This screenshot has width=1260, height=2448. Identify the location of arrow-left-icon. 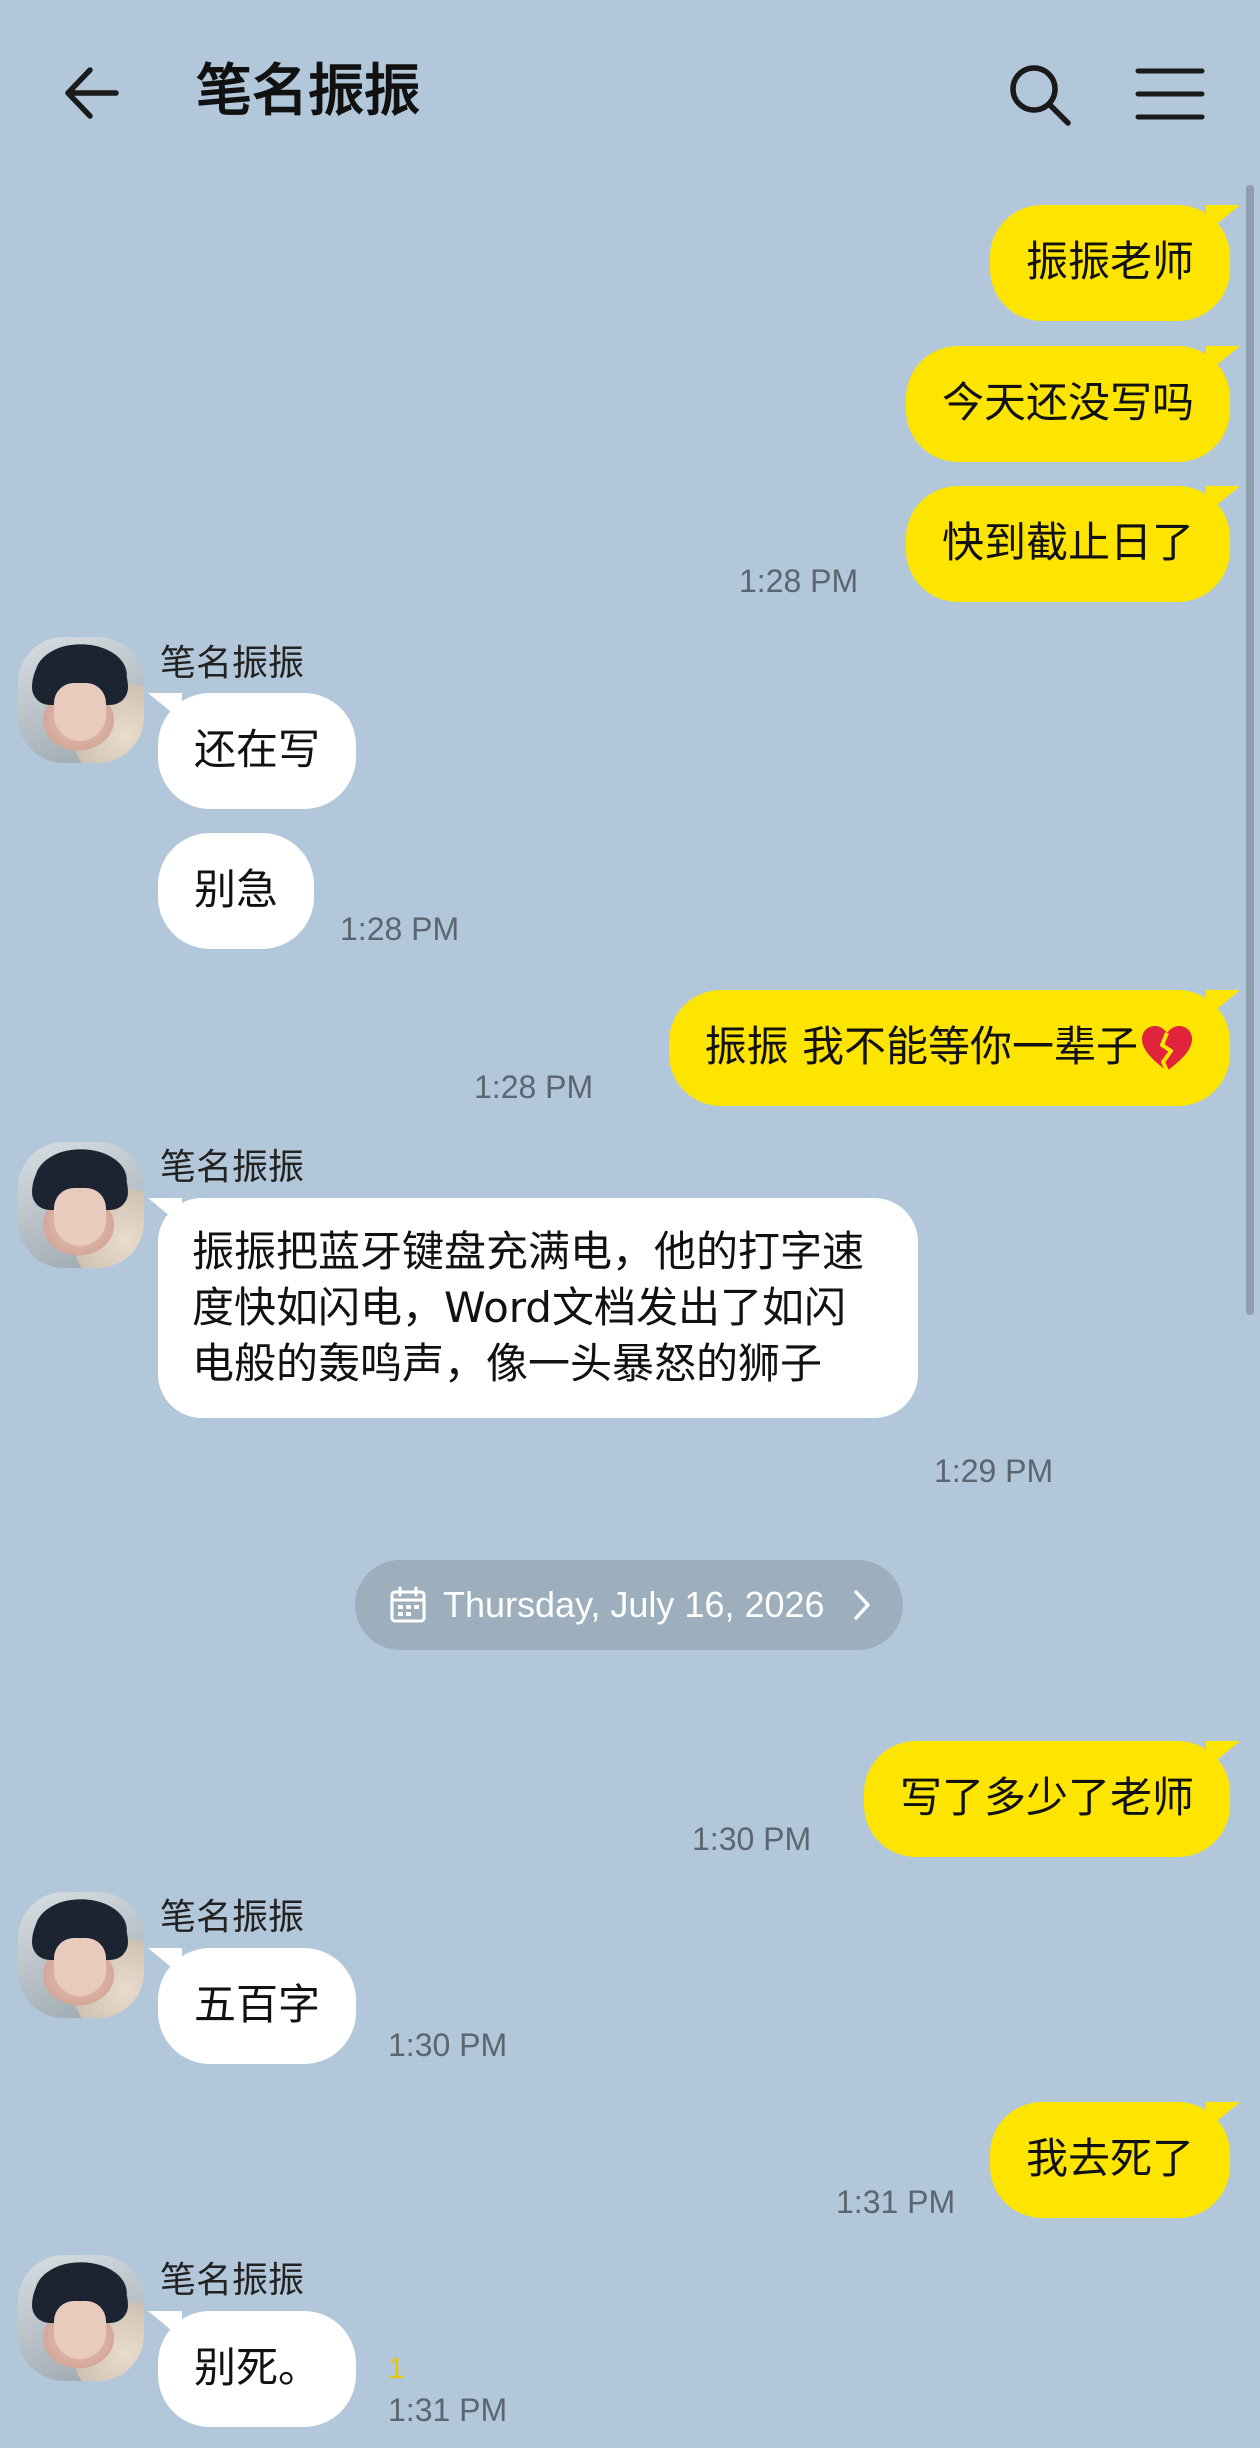
(92, 93).